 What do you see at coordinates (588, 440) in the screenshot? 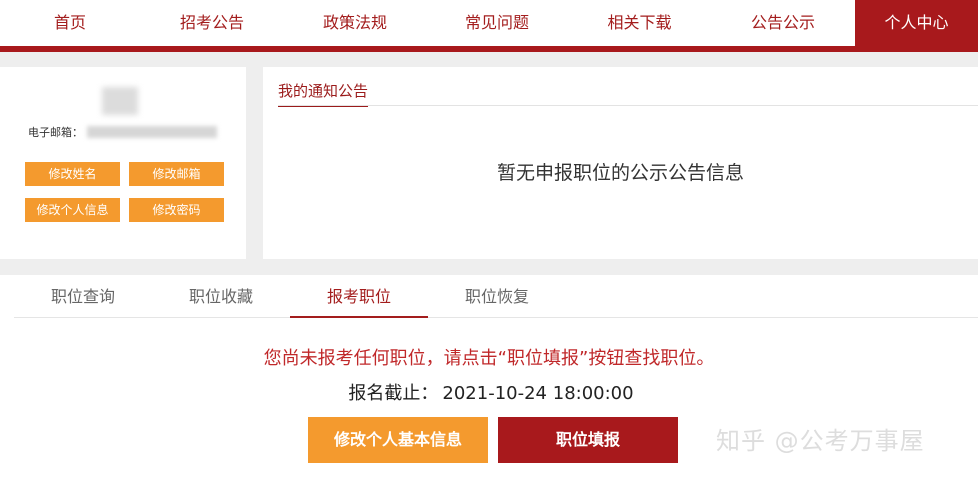
I see `apply-position-button: 职位填报` at bounding box center [588, 440].